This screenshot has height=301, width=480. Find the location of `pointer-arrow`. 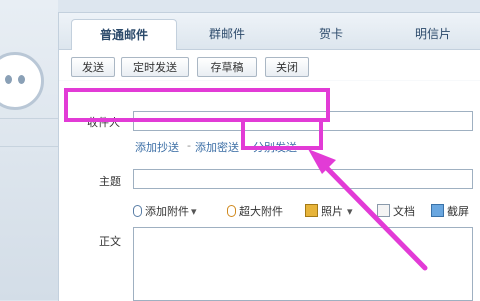

pointer-arrow is located at coordinates (368, 210).